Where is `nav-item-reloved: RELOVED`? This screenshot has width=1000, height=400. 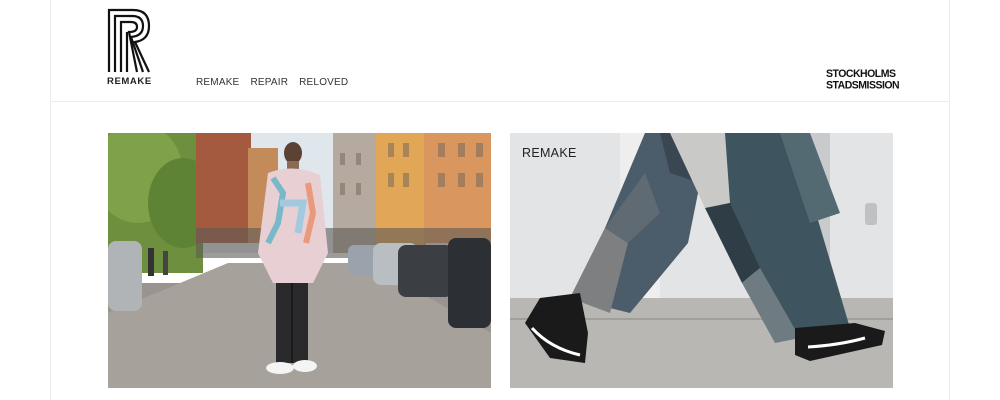
nav-item-reloved: RELOVED is located at coordinates (323, 82).